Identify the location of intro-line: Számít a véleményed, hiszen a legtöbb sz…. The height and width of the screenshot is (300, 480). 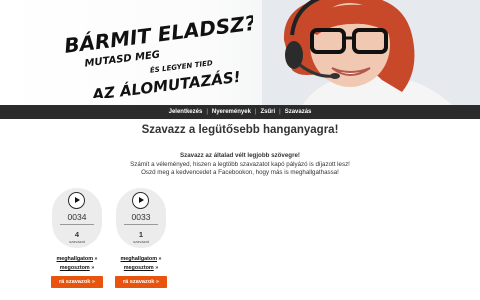
(240, 164).